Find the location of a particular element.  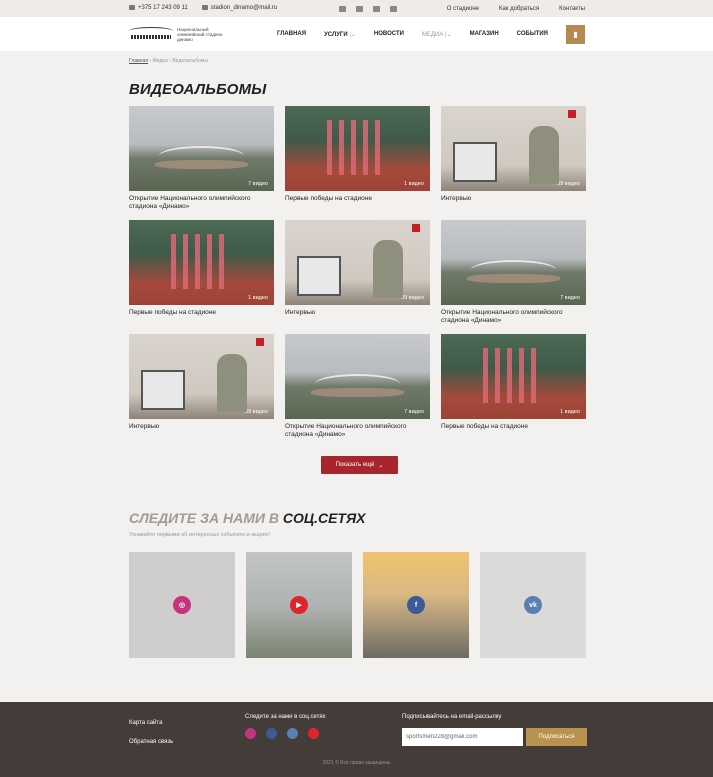

cart-button: ▮ is located at coordinates (575, 34).